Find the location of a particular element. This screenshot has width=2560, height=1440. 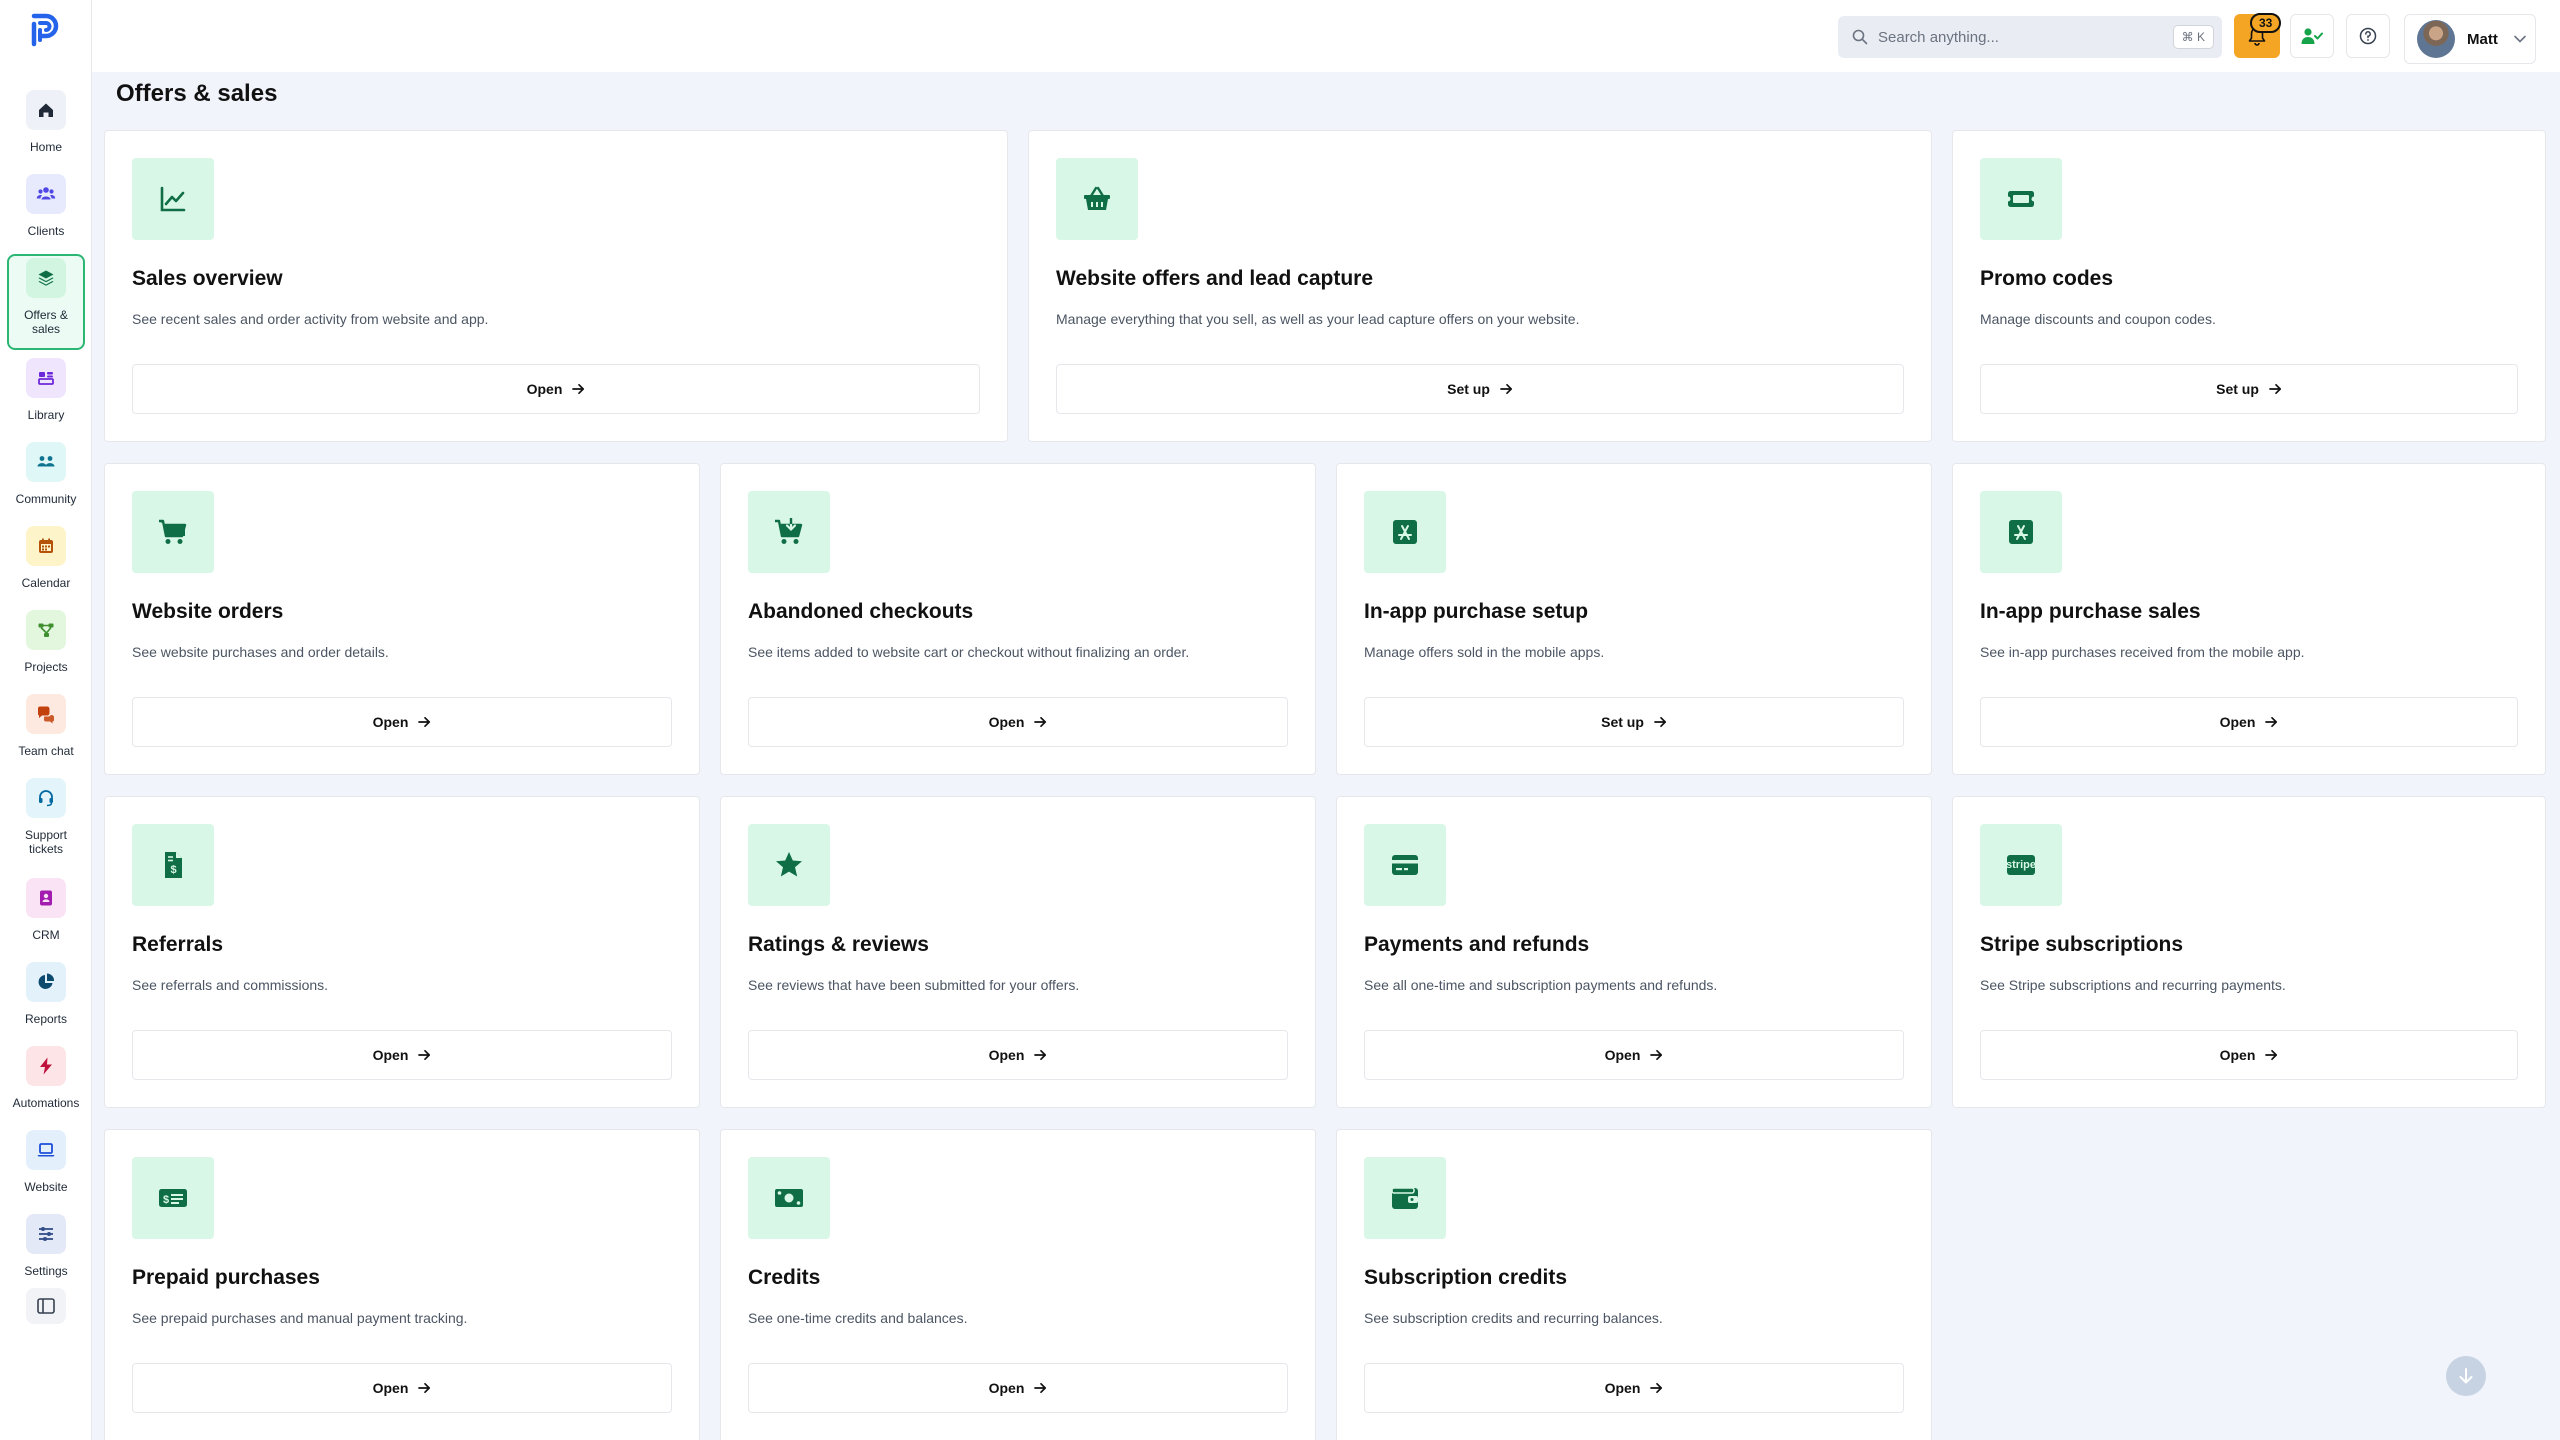

search-bar: ⌘ K is located at coordinates (2030, 37).